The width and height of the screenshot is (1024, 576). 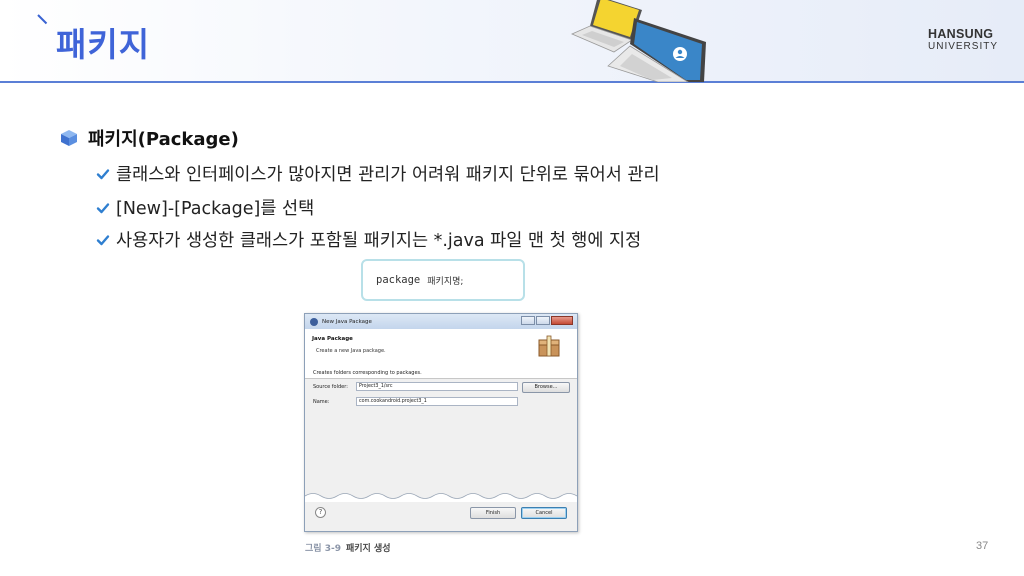 What do you see at coordinates (388, 175) in the screenshot?
I see `sub-bullet-text: 클래스와 인터페이스가 많아지면 관리가 어려워 패키지 단위로 묶어서 관리` at bounding box center [388, 175].